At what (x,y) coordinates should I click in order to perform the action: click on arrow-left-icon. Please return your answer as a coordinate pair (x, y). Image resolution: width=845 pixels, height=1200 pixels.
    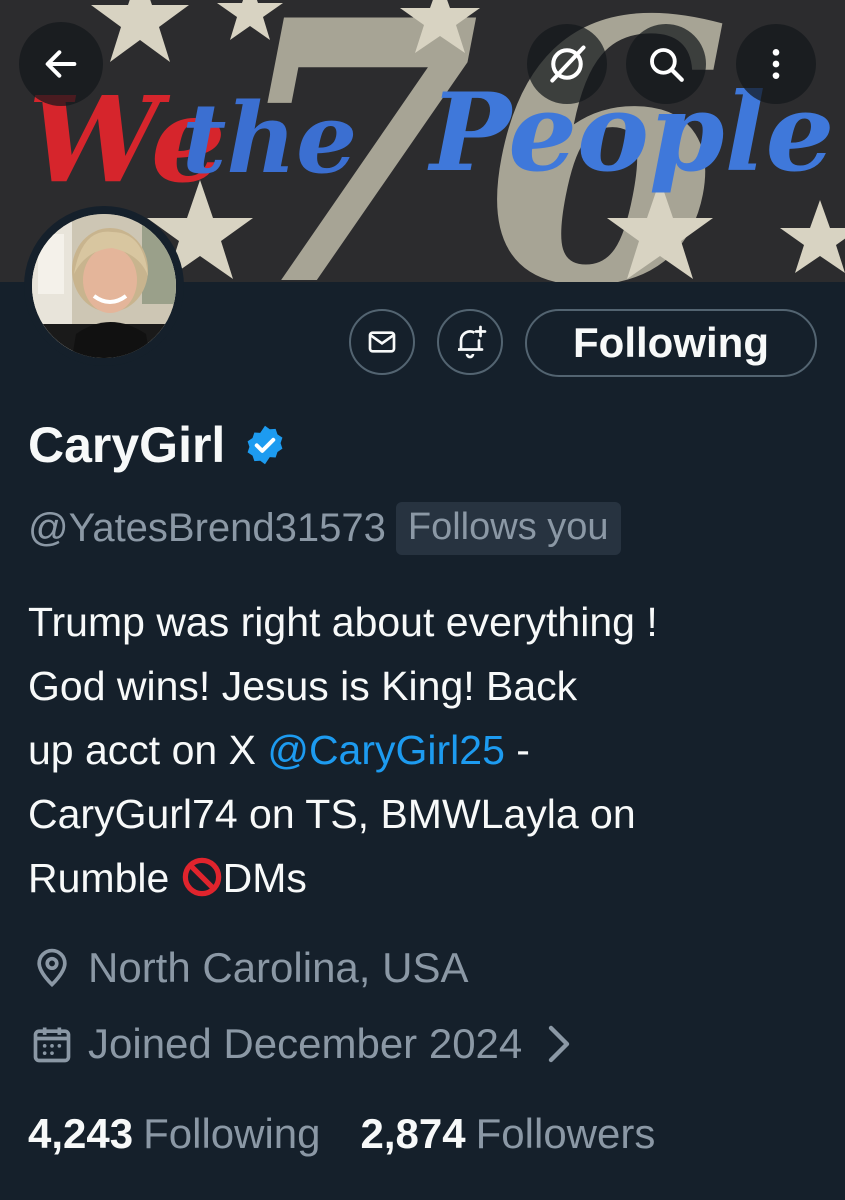
    Looking at the image, I should click on (61, 64).